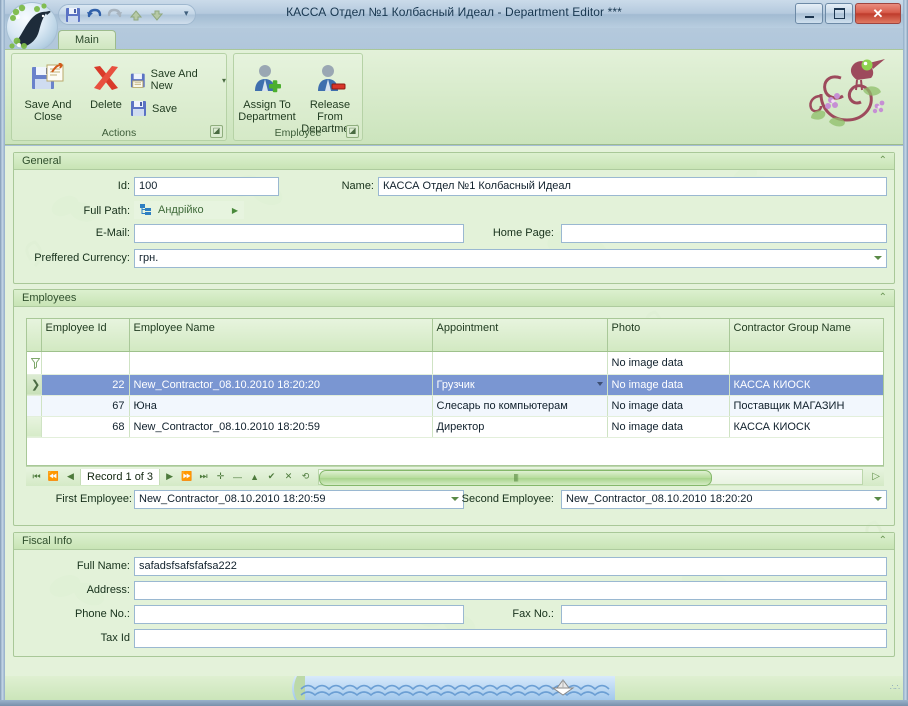  What do you see at coordinates (106, 85) in the screenshot?
I see `delete-button: Delete` at bounding box center [106, 85].